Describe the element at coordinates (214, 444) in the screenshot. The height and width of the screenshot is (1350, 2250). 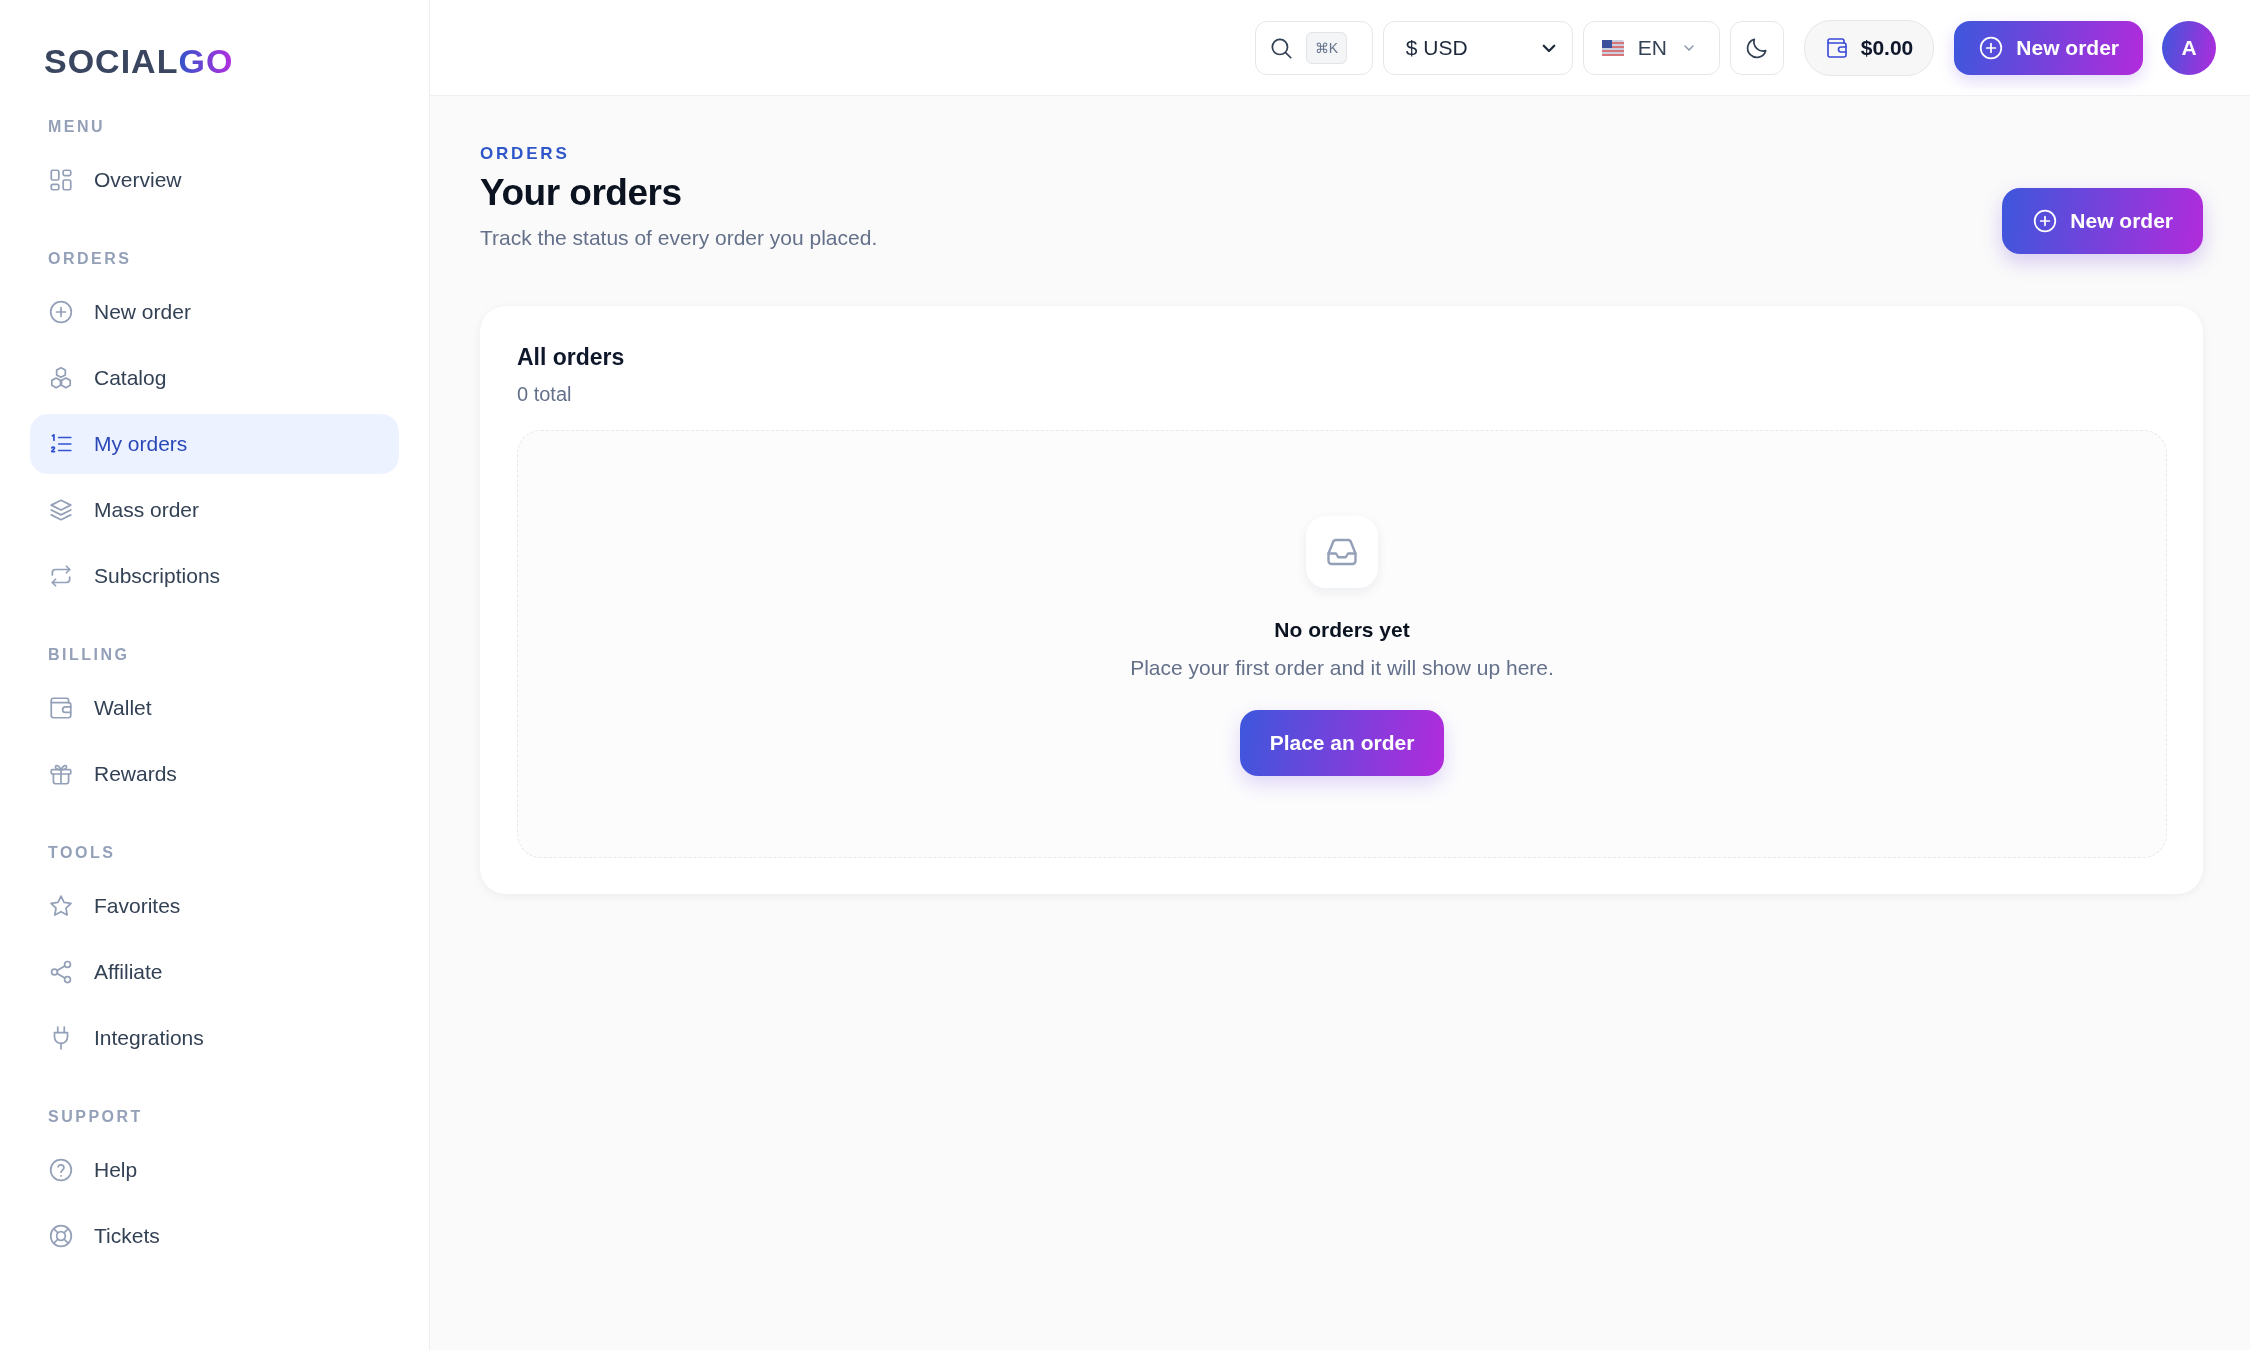
I see `nav-item: My orders` at that location.